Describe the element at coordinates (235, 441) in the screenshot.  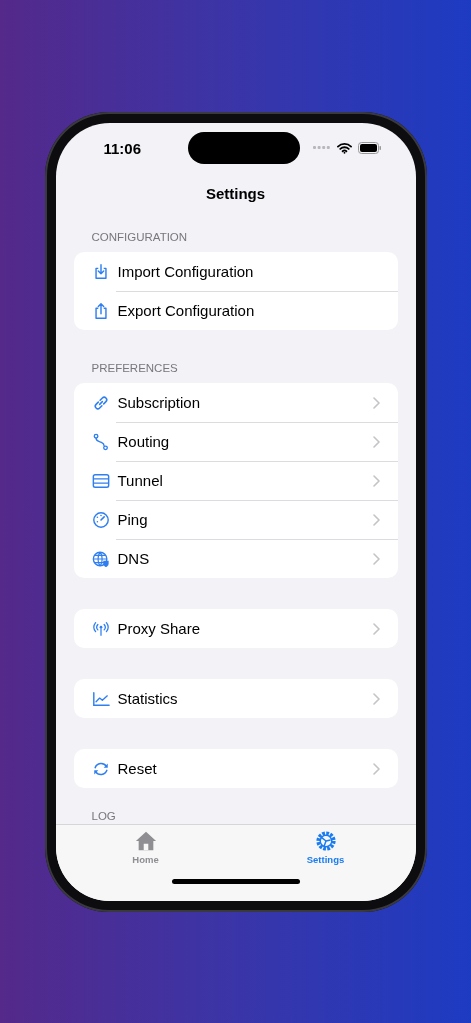
I see `settings-row: Routing` at that location.